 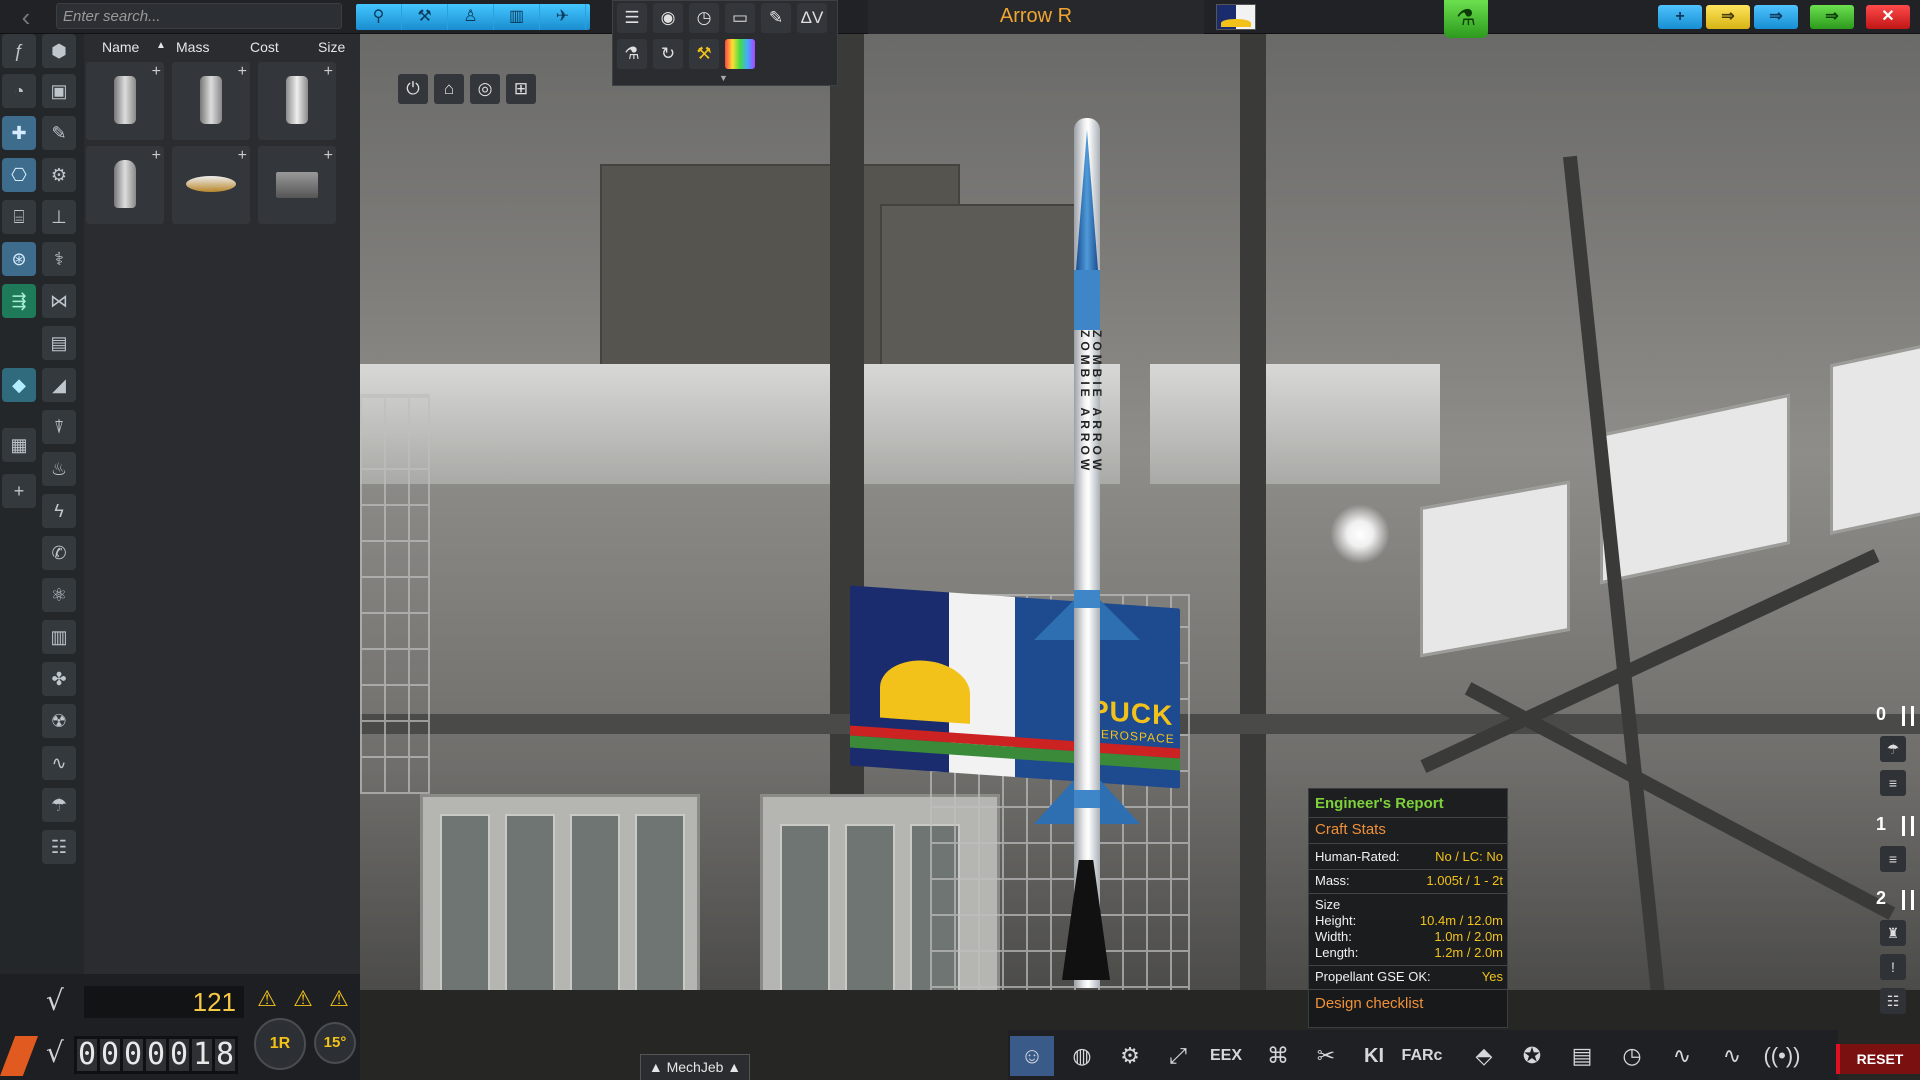 What do you see at coordinates (413, 89) in the screenshot?
I see `power-icon: ⏻` at bounding box center [413, 89].